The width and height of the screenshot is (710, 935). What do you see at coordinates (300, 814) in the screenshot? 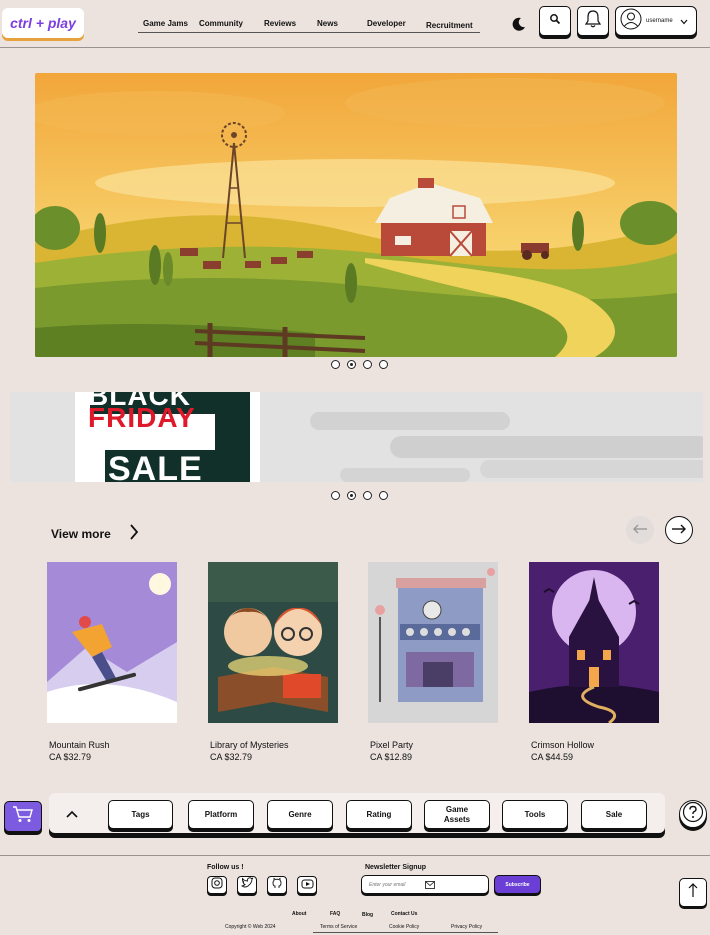
I see `filter-genre: Genre` at bounding box center [300, 814].